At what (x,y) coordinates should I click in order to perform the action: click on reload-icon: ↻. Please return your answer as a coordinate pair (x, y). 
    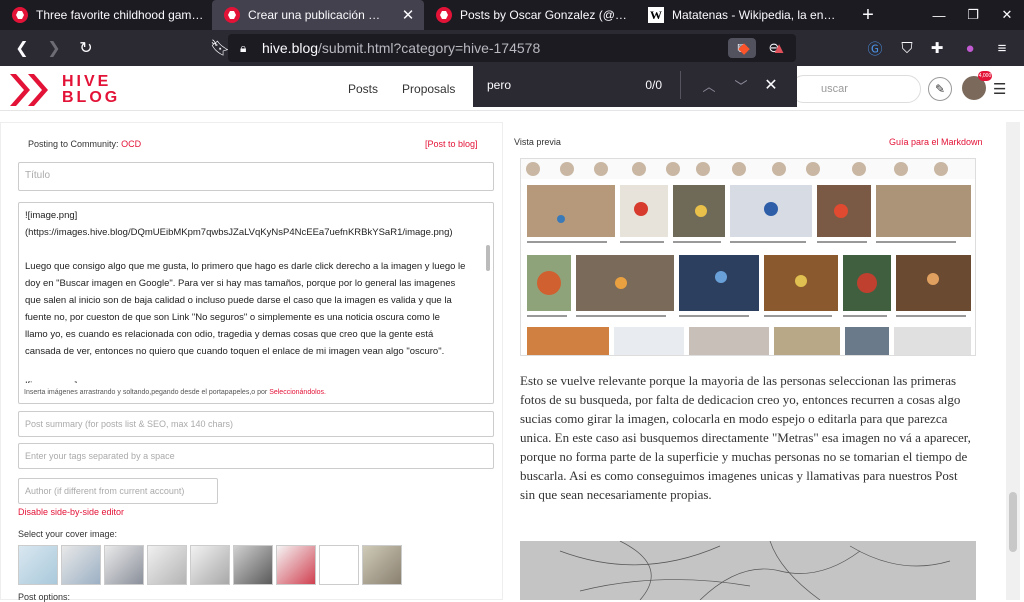
    Looking at the image, I should click on (86, 48).